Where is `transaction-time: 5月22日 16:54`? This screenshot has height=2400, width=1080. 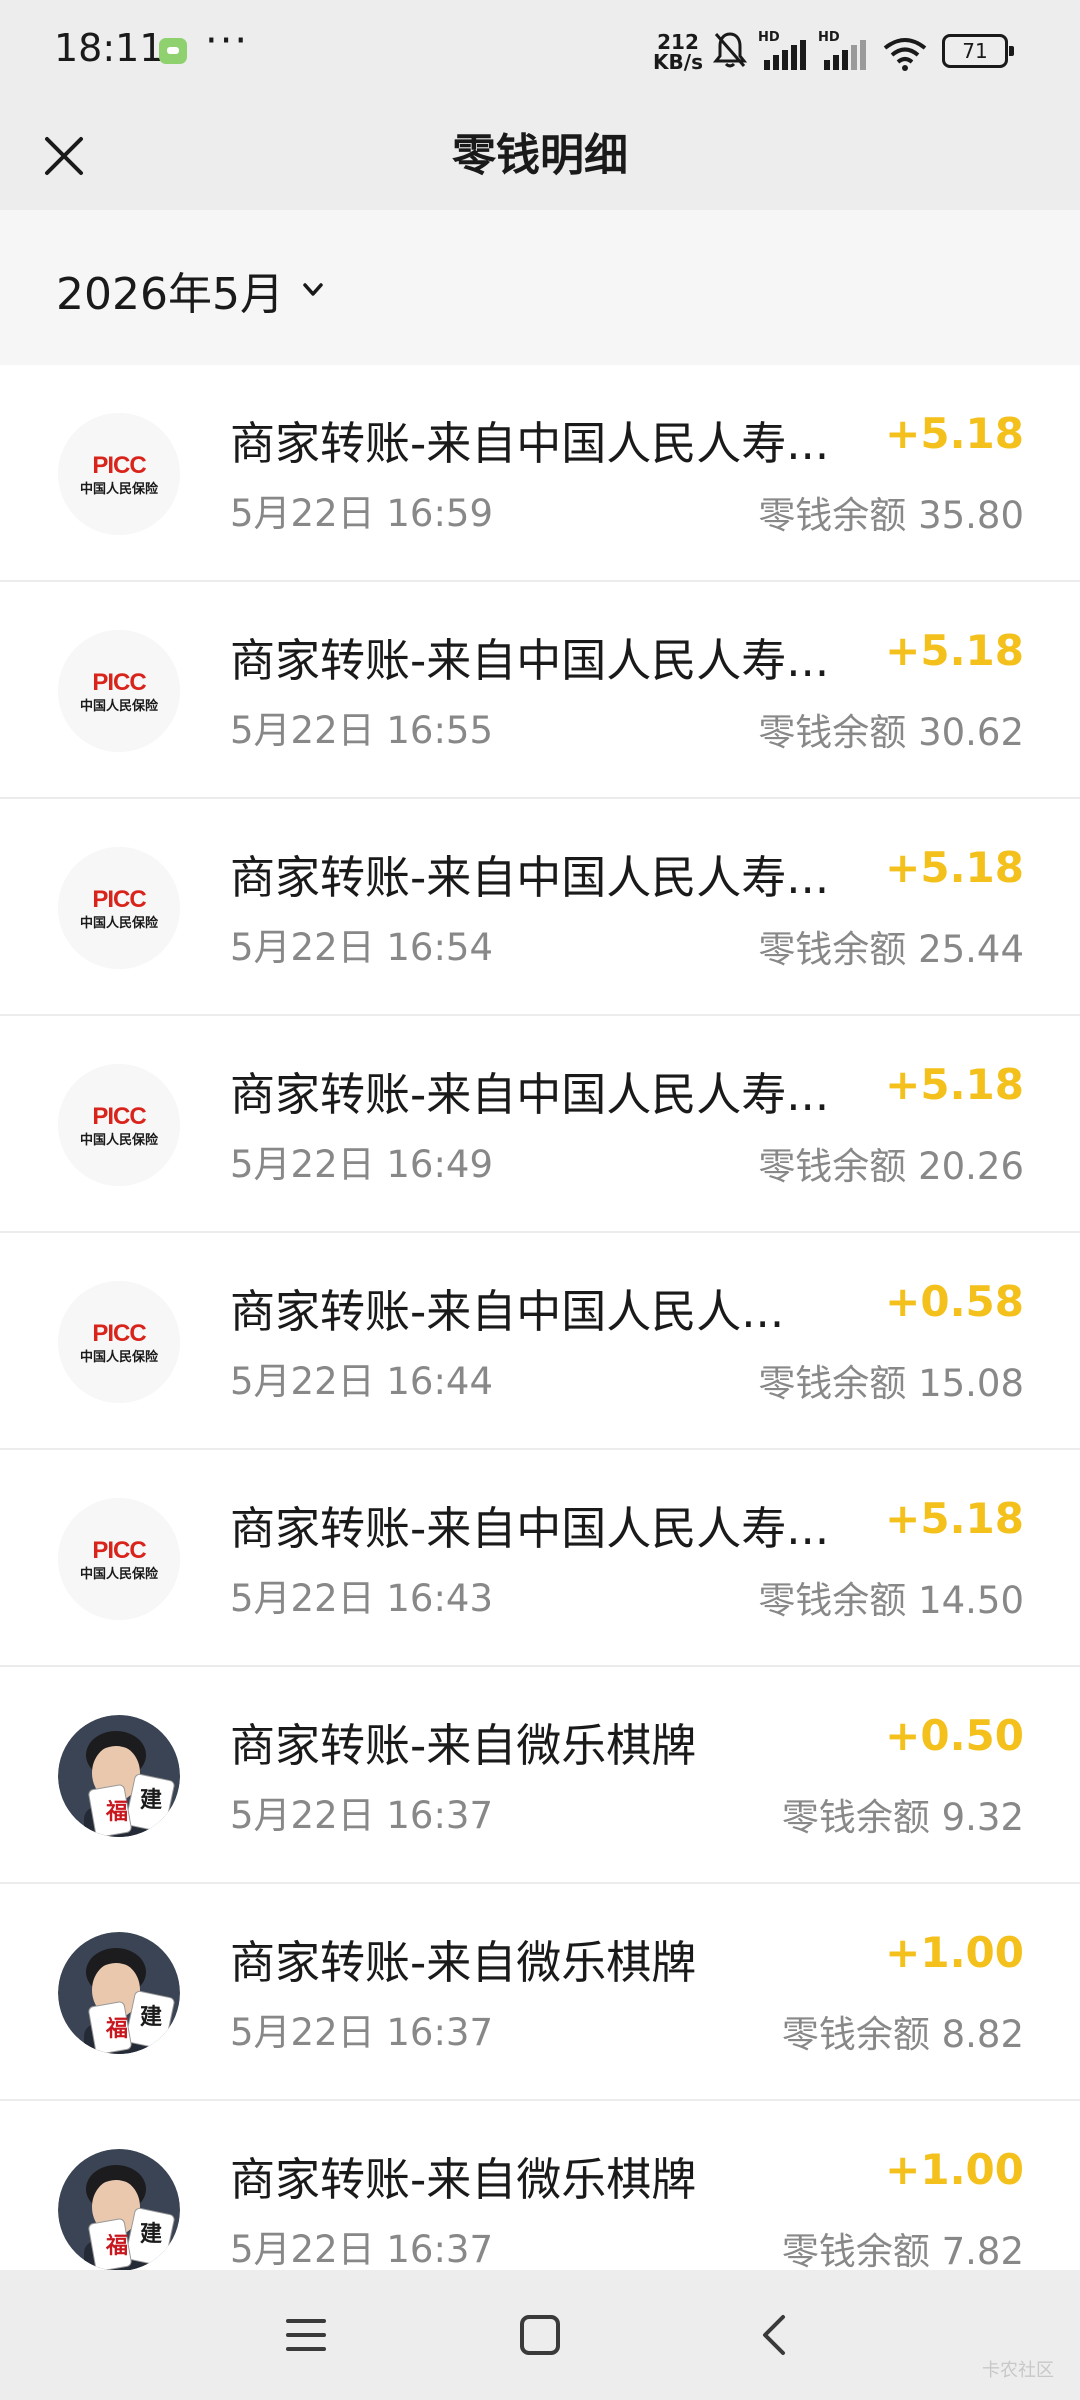 transaction-time: 5月22日 16:54 is located at coordinates (362, 947).